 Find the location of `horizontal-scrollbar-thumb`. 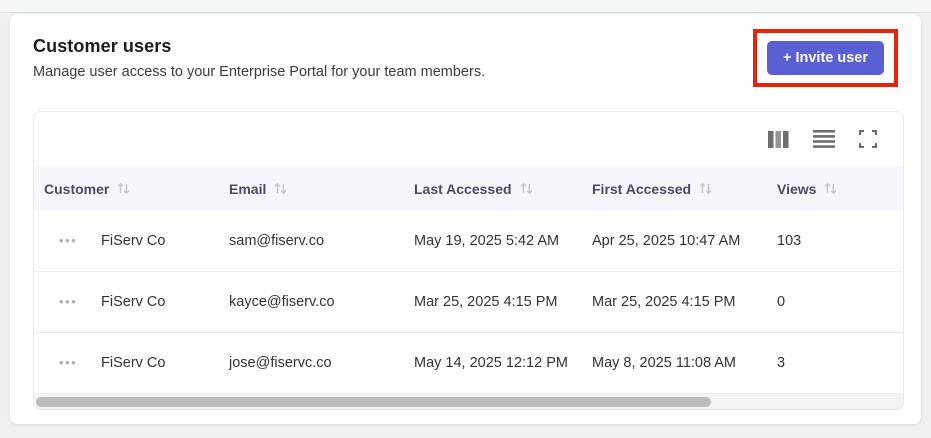

horizontal-scrollbar-thumb is located at coordinates (373, 401).